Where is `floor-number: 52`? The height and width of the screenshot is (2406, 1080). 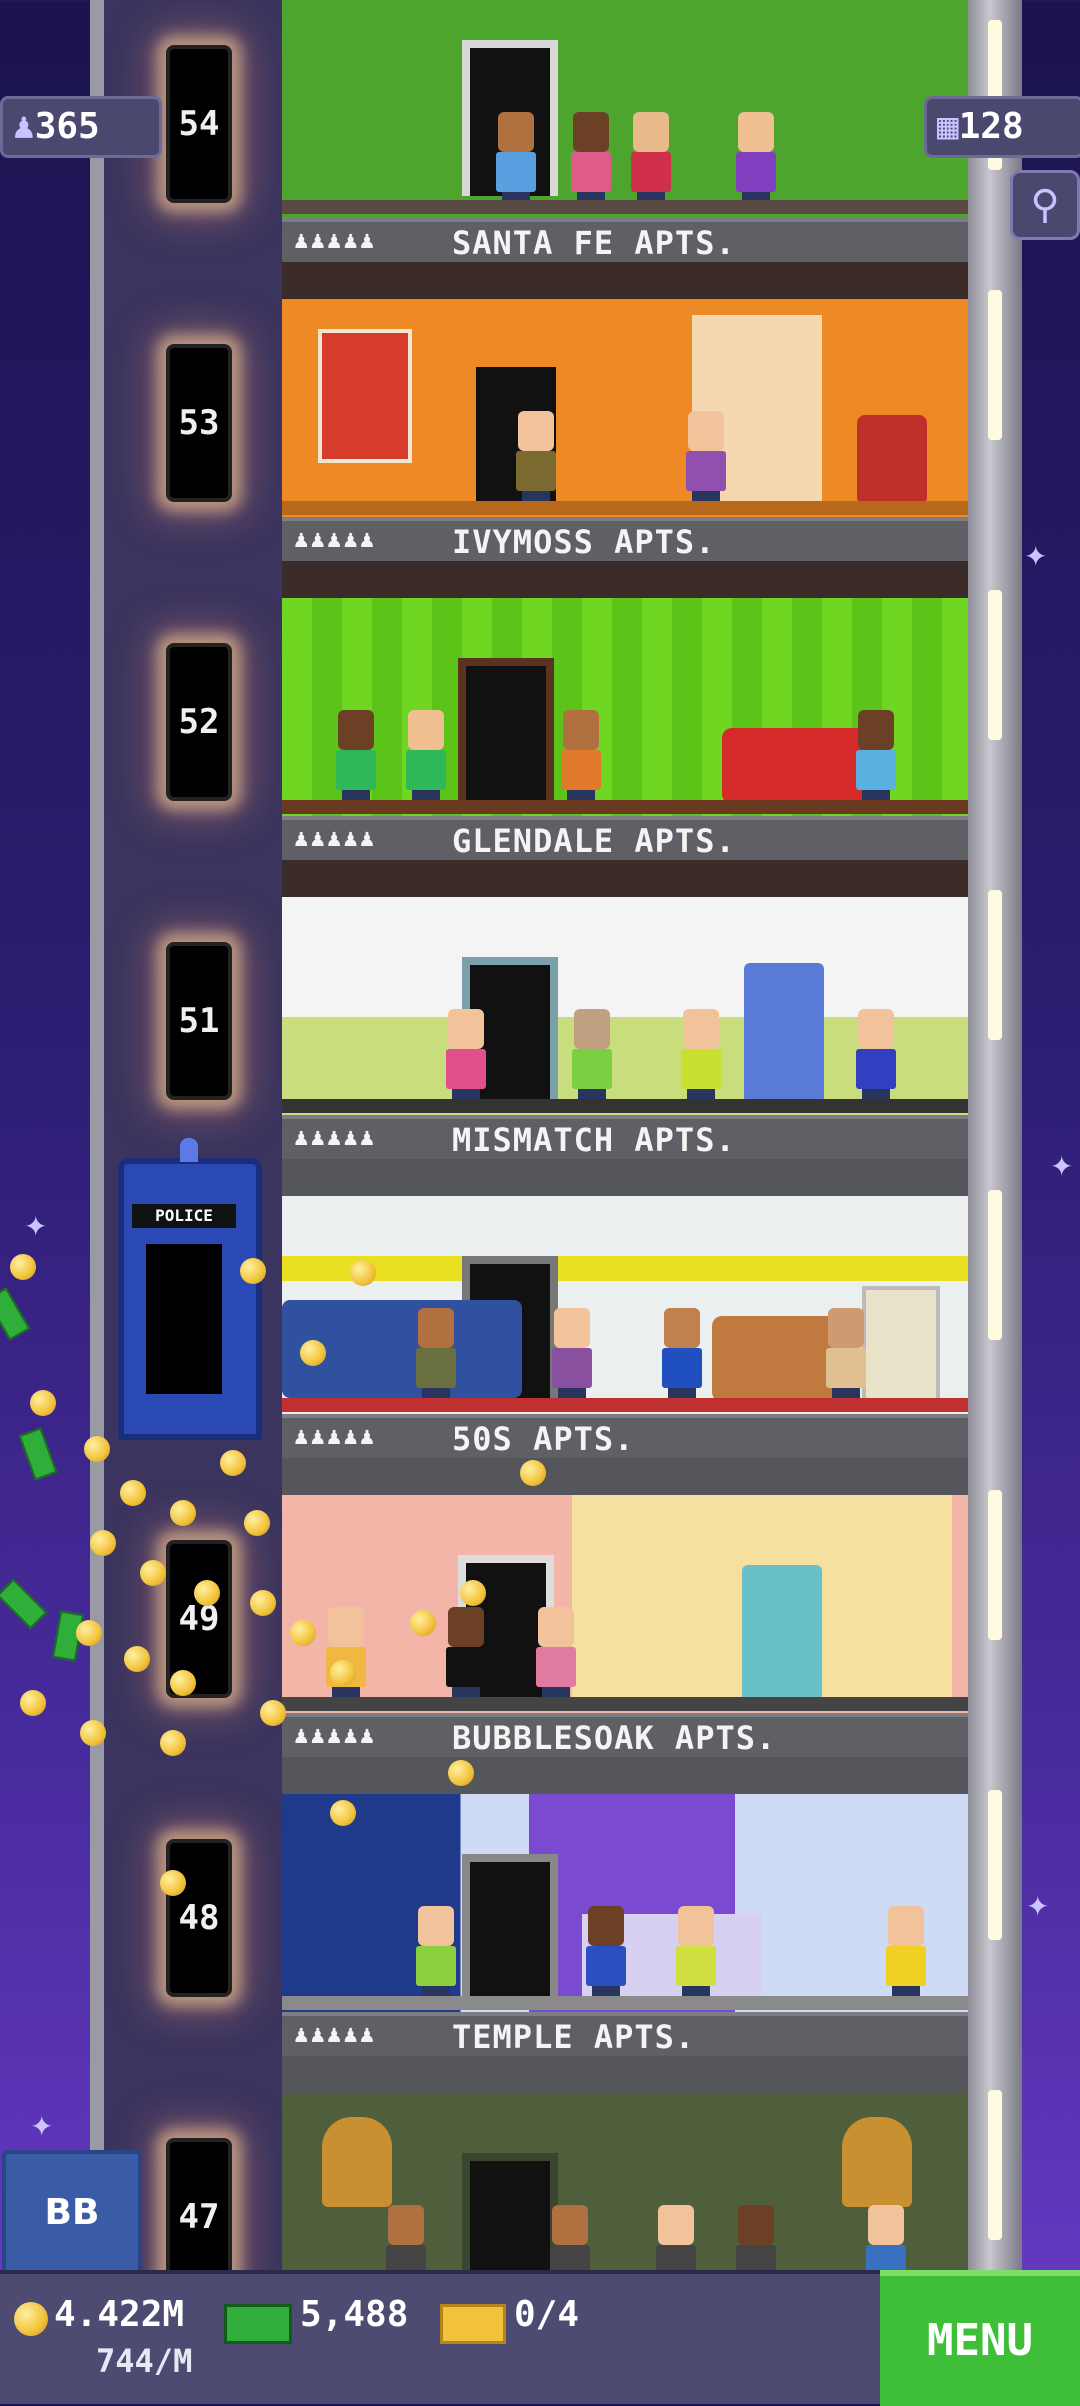
floor-number: 52 is located at coordinates (199, 722).